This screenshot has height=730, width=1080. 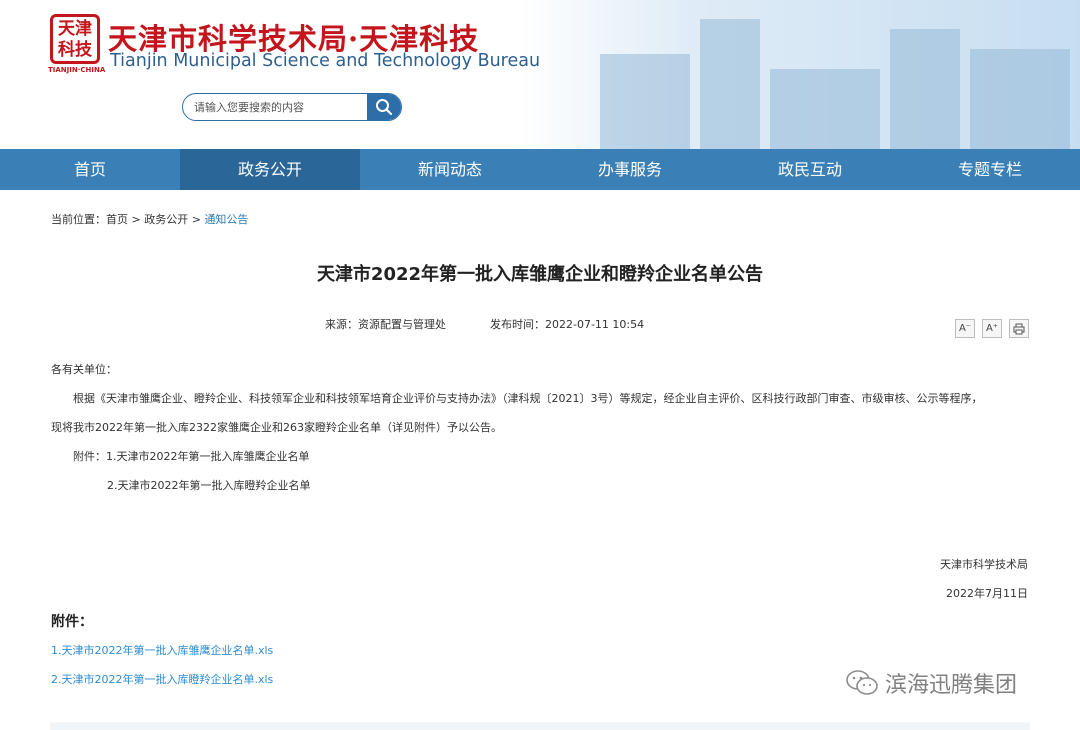 What do you see at coordinates (567, 324) in the screenshot?
I see `article-publish-time: 发布时间：2022-07-11 10:54` at bounding box center [567, 324].